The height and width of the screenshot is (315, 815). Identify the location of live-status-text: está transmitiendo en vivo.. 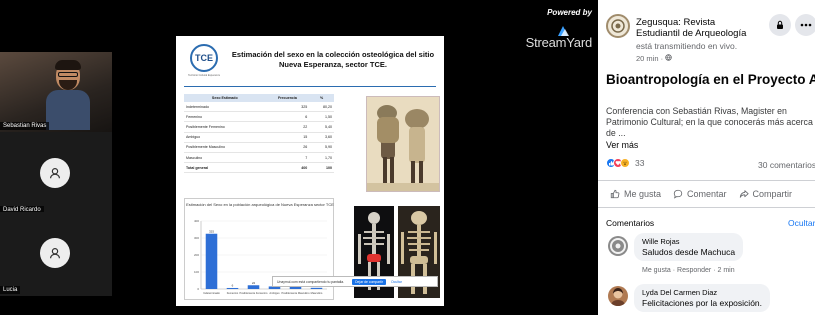
(687, 46).